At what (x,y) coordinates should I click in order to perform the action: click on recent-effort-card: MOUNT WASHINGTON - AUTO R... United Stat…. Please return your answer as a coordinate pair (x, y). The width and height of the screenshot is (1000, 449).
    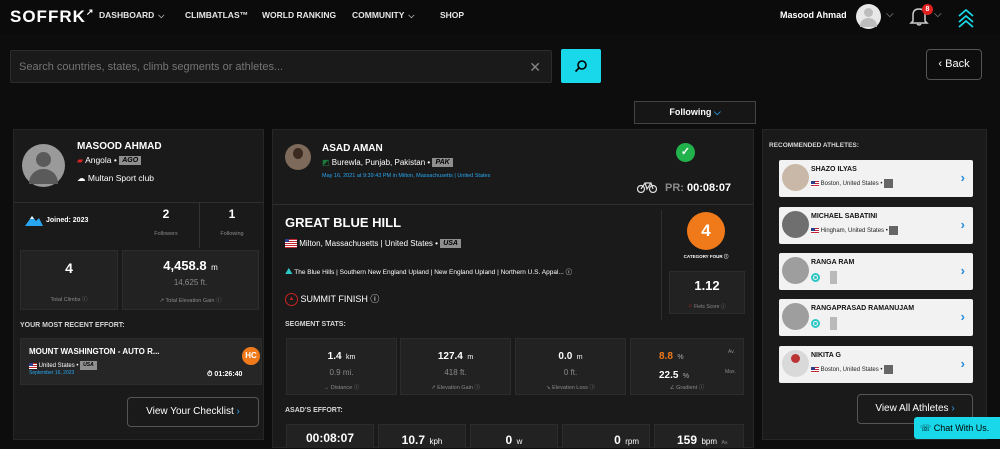
    Looking at the image, I should click on (141, 361).